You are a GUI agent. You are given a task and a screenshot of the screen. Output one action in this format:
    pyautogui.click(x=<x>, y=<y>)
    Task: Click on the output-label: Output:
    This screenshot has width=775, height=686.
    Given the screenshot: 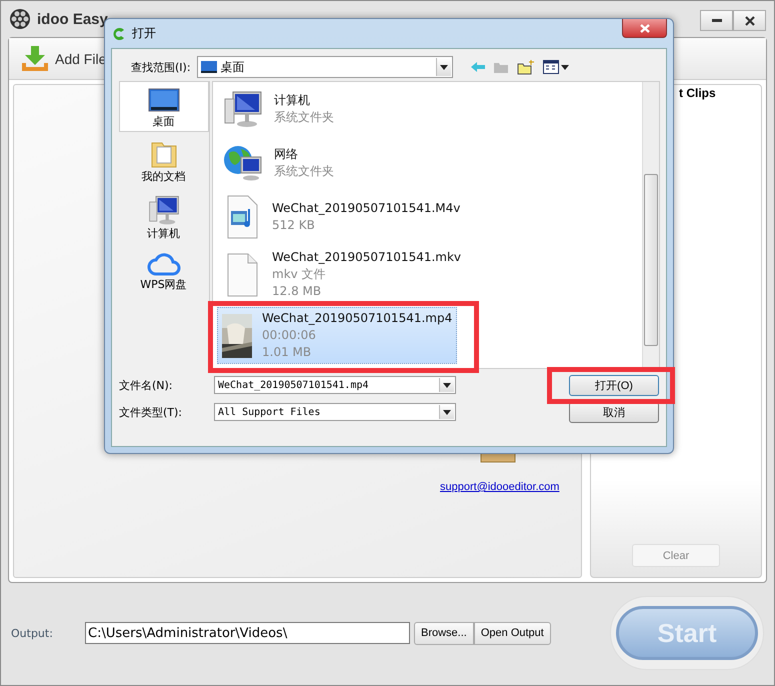 What is the action you would take?
    pyautogui.click(x=32, y=633)
    